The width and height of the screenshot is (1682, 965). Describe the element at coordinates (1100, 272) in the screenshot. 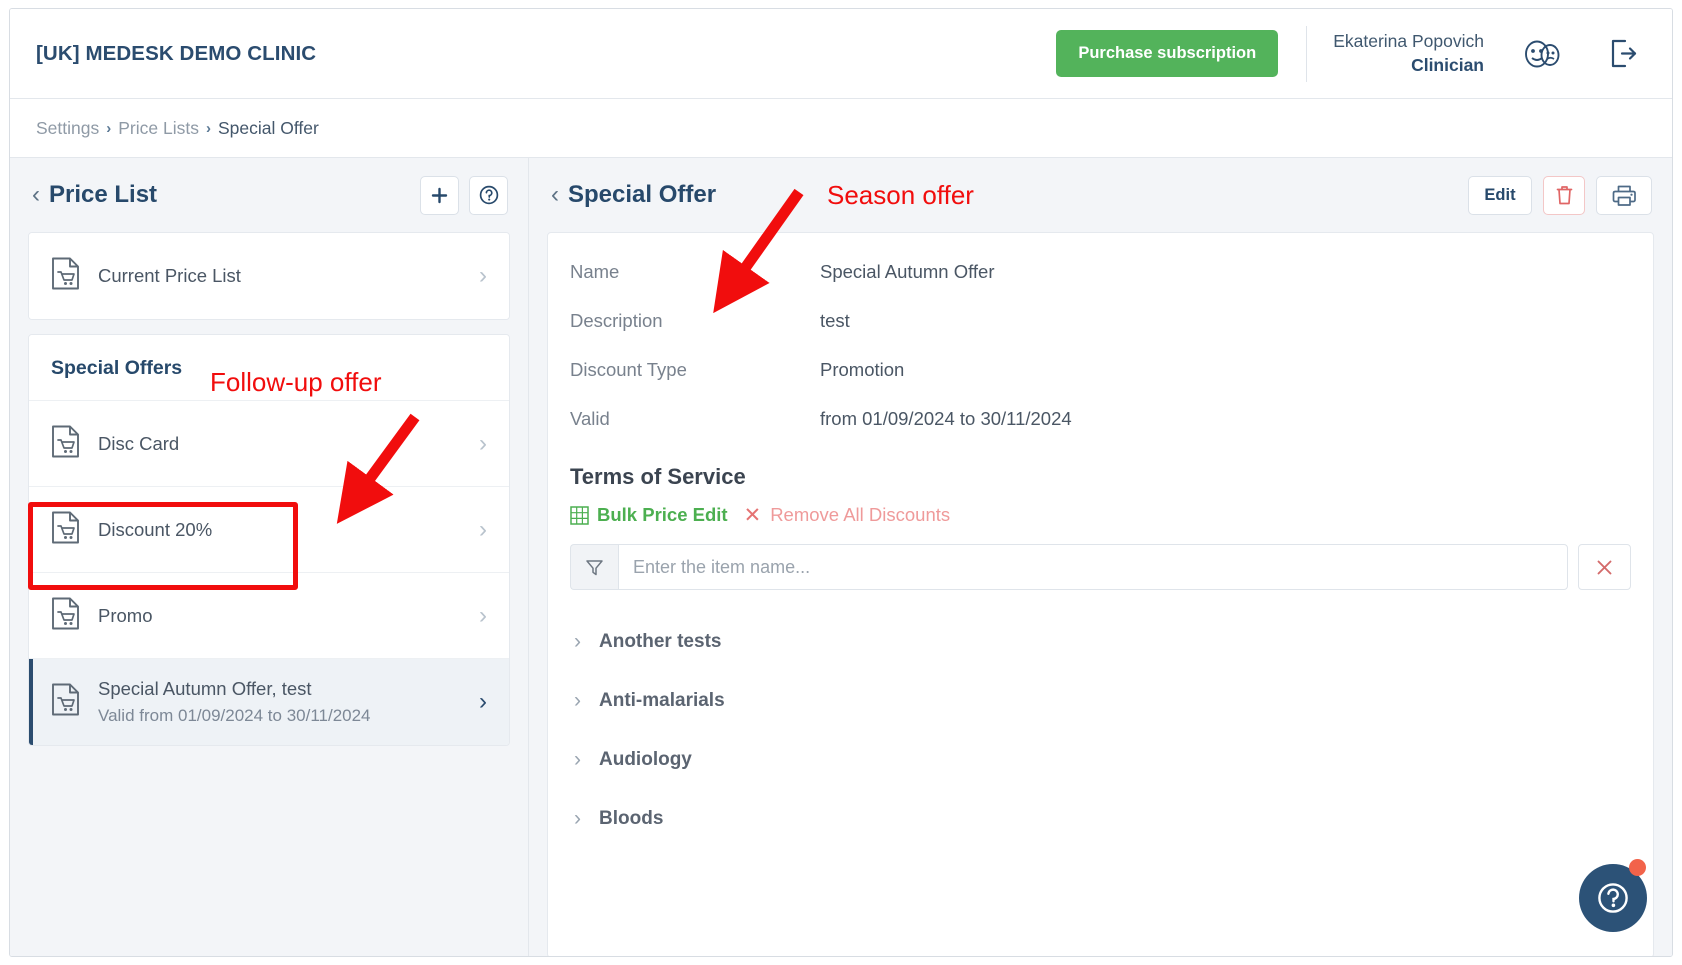

I see `field-name: Name Special Autumn Offer` at that location.